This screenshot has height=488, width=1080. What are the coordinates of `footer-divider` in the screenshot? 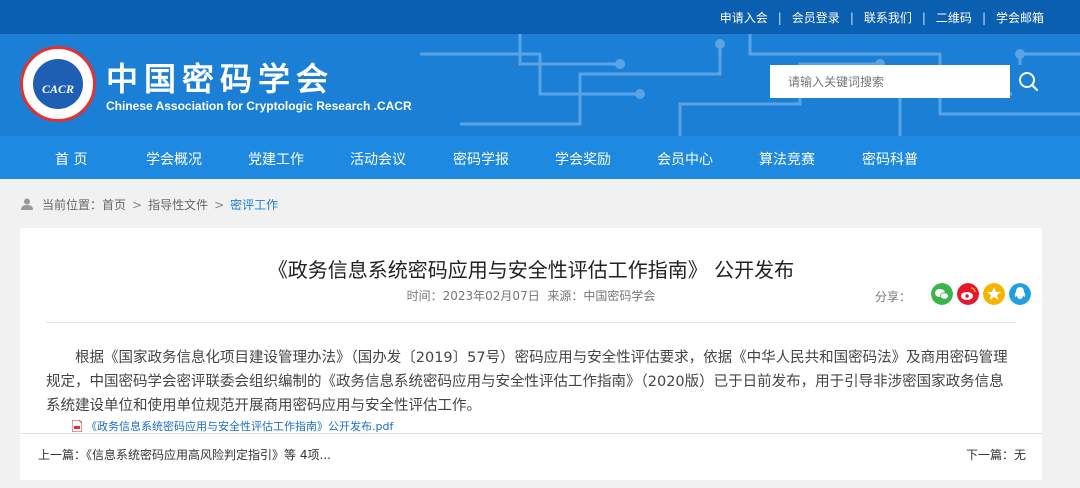 It's located at (531, 433).